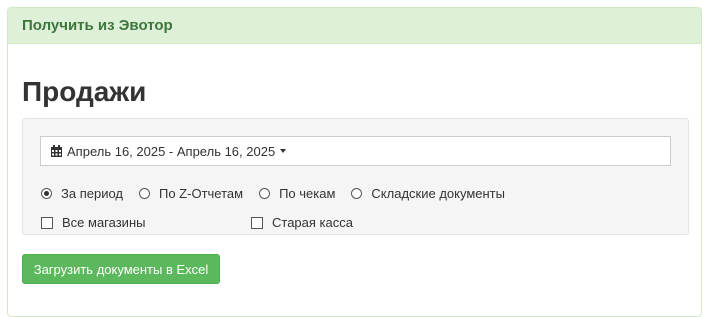  Describe the element at coordinates (121, 269) in the screenshot. I see `load-excel-button: Загрузить документы в Excel` at that location.